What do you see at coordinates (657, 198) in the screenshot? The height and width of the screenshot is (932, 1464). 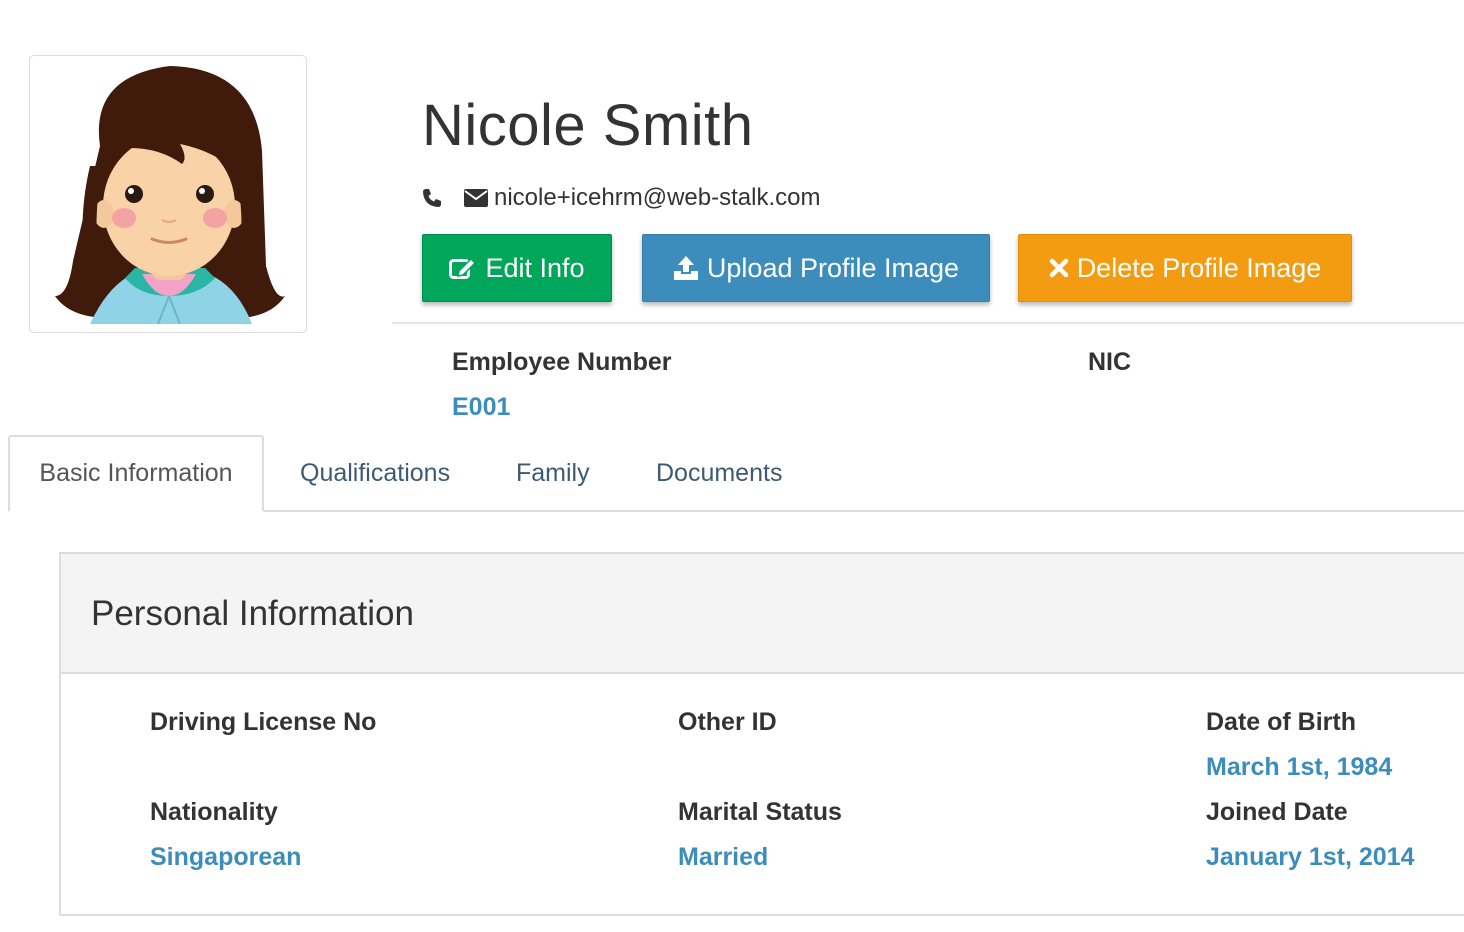 I see `email-address: nicole+icehrm@web-stalk.com` at bounding box center [657, 198].